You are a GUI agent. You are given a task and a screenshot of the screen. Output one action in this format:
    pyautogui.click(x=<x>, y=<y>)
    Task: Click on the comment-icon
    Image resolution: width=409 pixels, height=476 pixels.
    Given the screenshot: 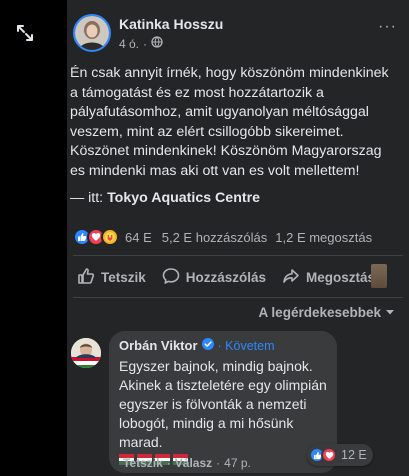 What is the action you would take?
    pyautogui.click(x=171, y=277)
    